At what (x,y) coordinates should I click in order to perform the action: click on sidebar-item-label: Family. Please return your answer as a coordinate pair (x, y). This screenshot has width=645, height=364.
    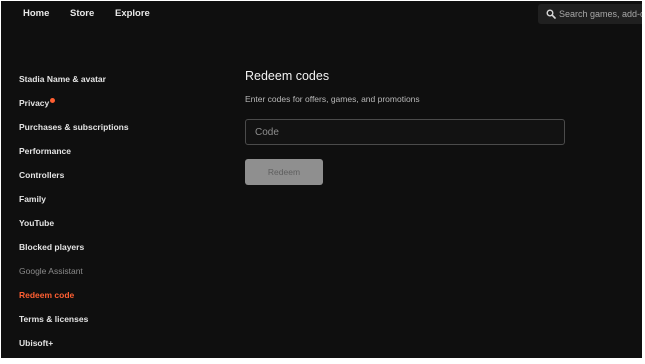
    Looking at the image, I should click on (32, 199).